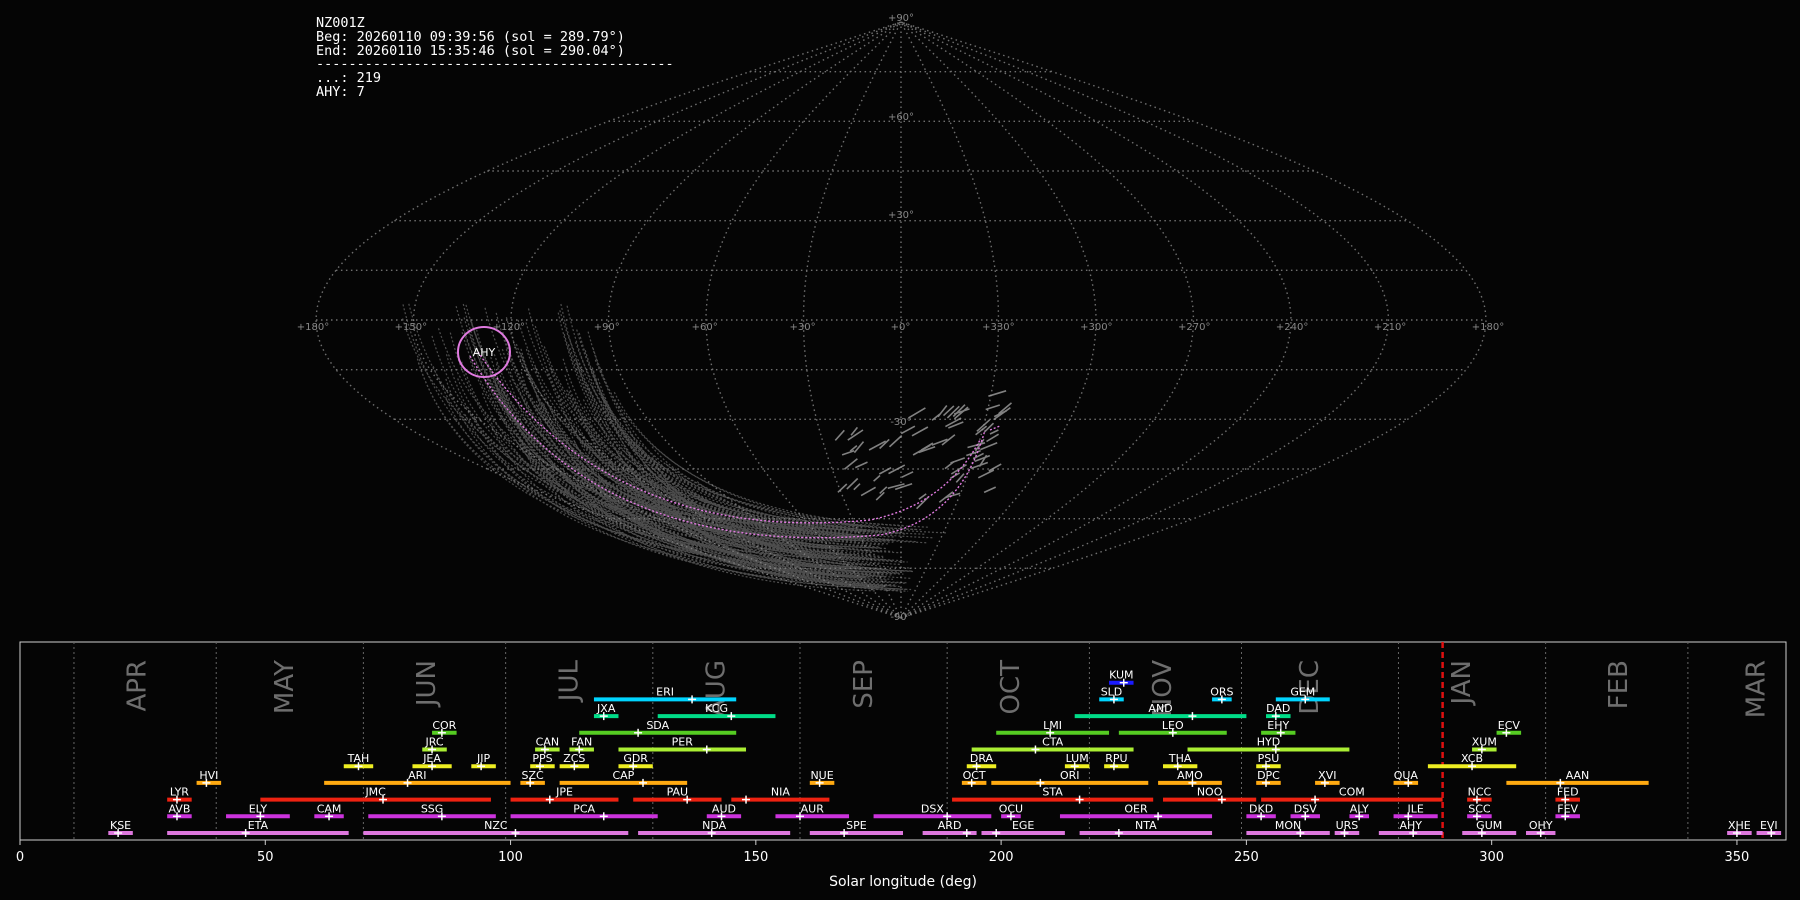 Image resolution: width=1800 pixels, height=900 pixels. Describe the element at coordinates (716, 711) in the screenshot. I see `shower-kcg: KCG` at that location.